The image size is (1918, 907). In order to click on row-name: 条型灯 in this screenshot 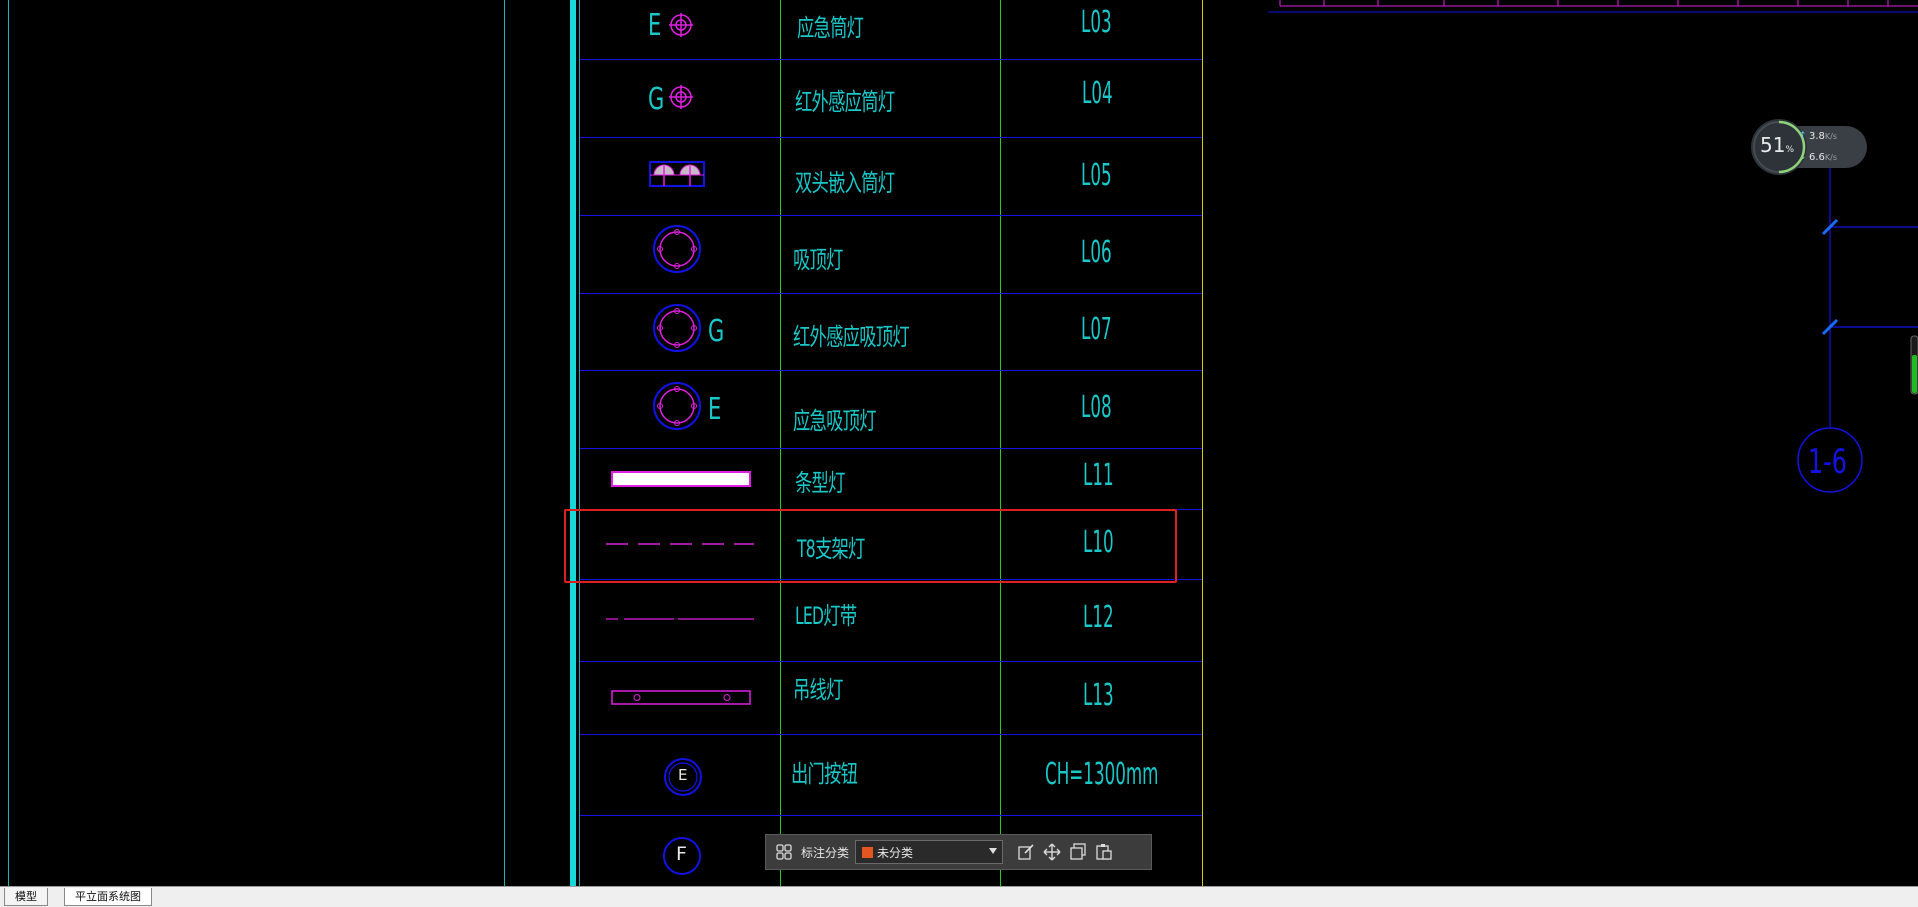, I will do `click(820, 483)`.